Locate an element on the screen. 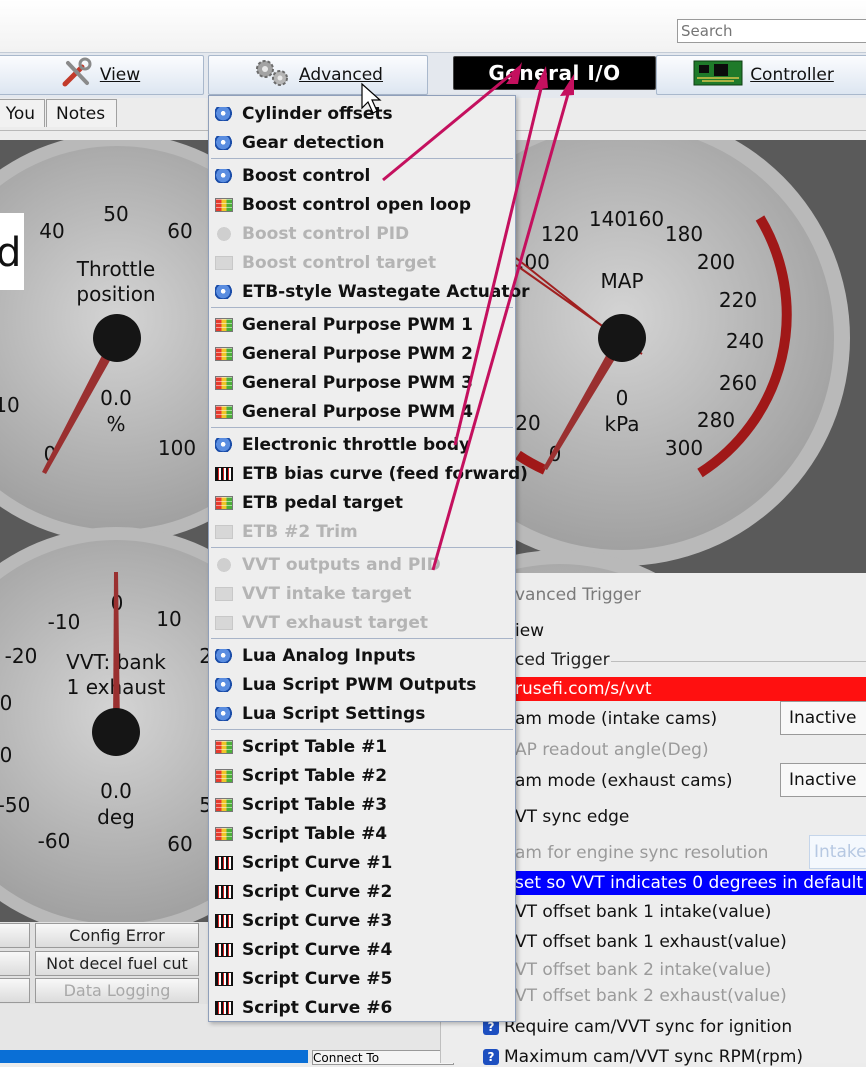 This screenshot has height=1067, width=866. offset-b1-exhaust-label: VT offset bank 1 exhaust(value) is located at coordinates (651, 942).